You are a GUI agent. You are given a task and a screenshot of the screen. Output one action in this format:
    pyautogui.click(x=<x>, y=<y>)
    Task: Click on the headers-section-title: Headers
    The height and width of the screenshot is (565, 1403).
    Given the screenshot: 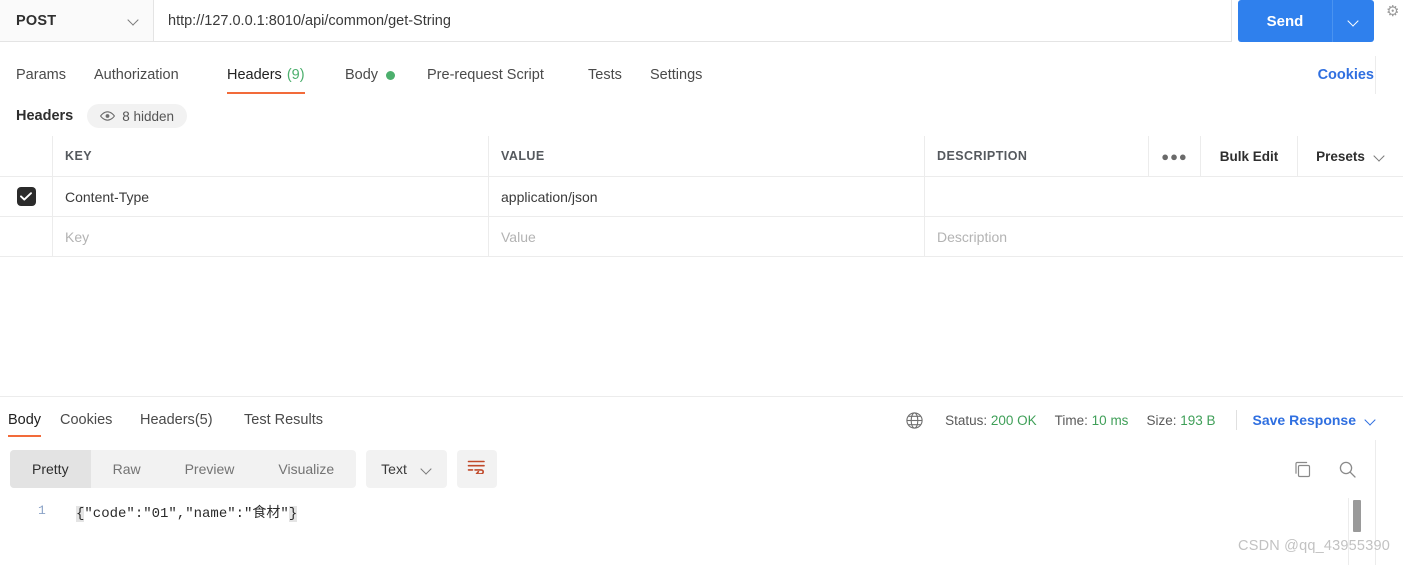 What is the action you would take?
    pyautogui.click(x=45, y=116)
    